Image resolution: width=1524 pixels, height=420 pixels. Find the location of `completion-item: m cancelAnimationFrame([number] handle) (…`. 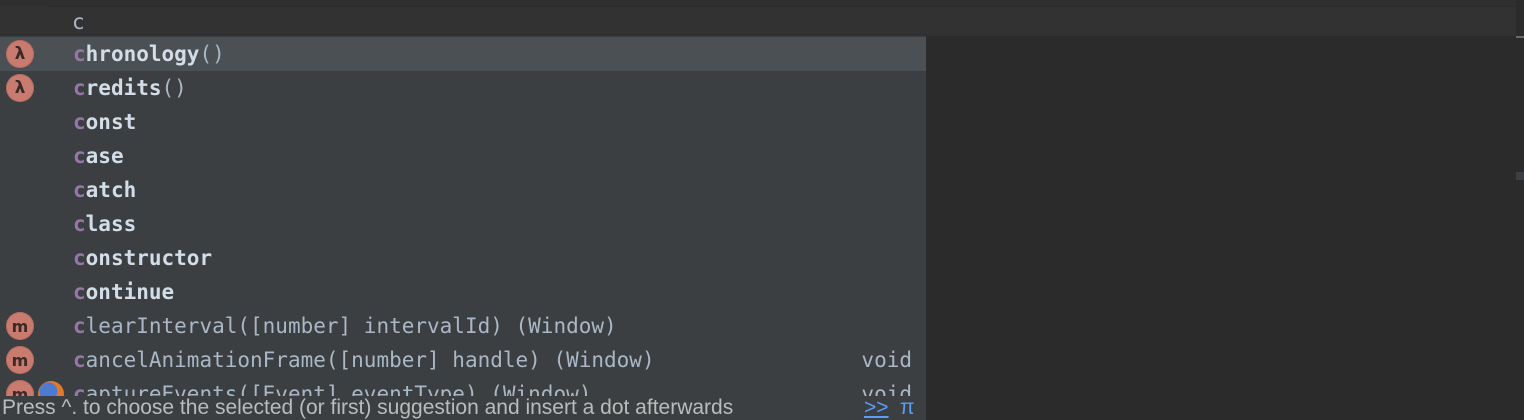

completion-item: m cancelAnimationFrame([number] handle) (… is located at coordinates (463, 360).